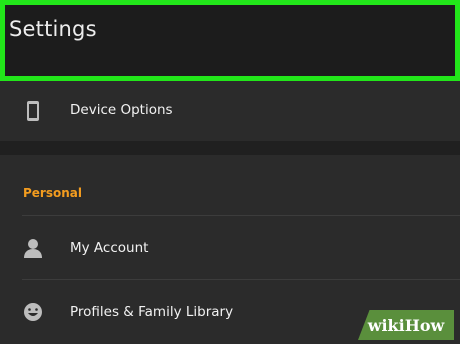 This screenshot has height=344, width=460. Describe the element at coordinates (230, 148) in the screenshot. I see `section-gap` at that location.